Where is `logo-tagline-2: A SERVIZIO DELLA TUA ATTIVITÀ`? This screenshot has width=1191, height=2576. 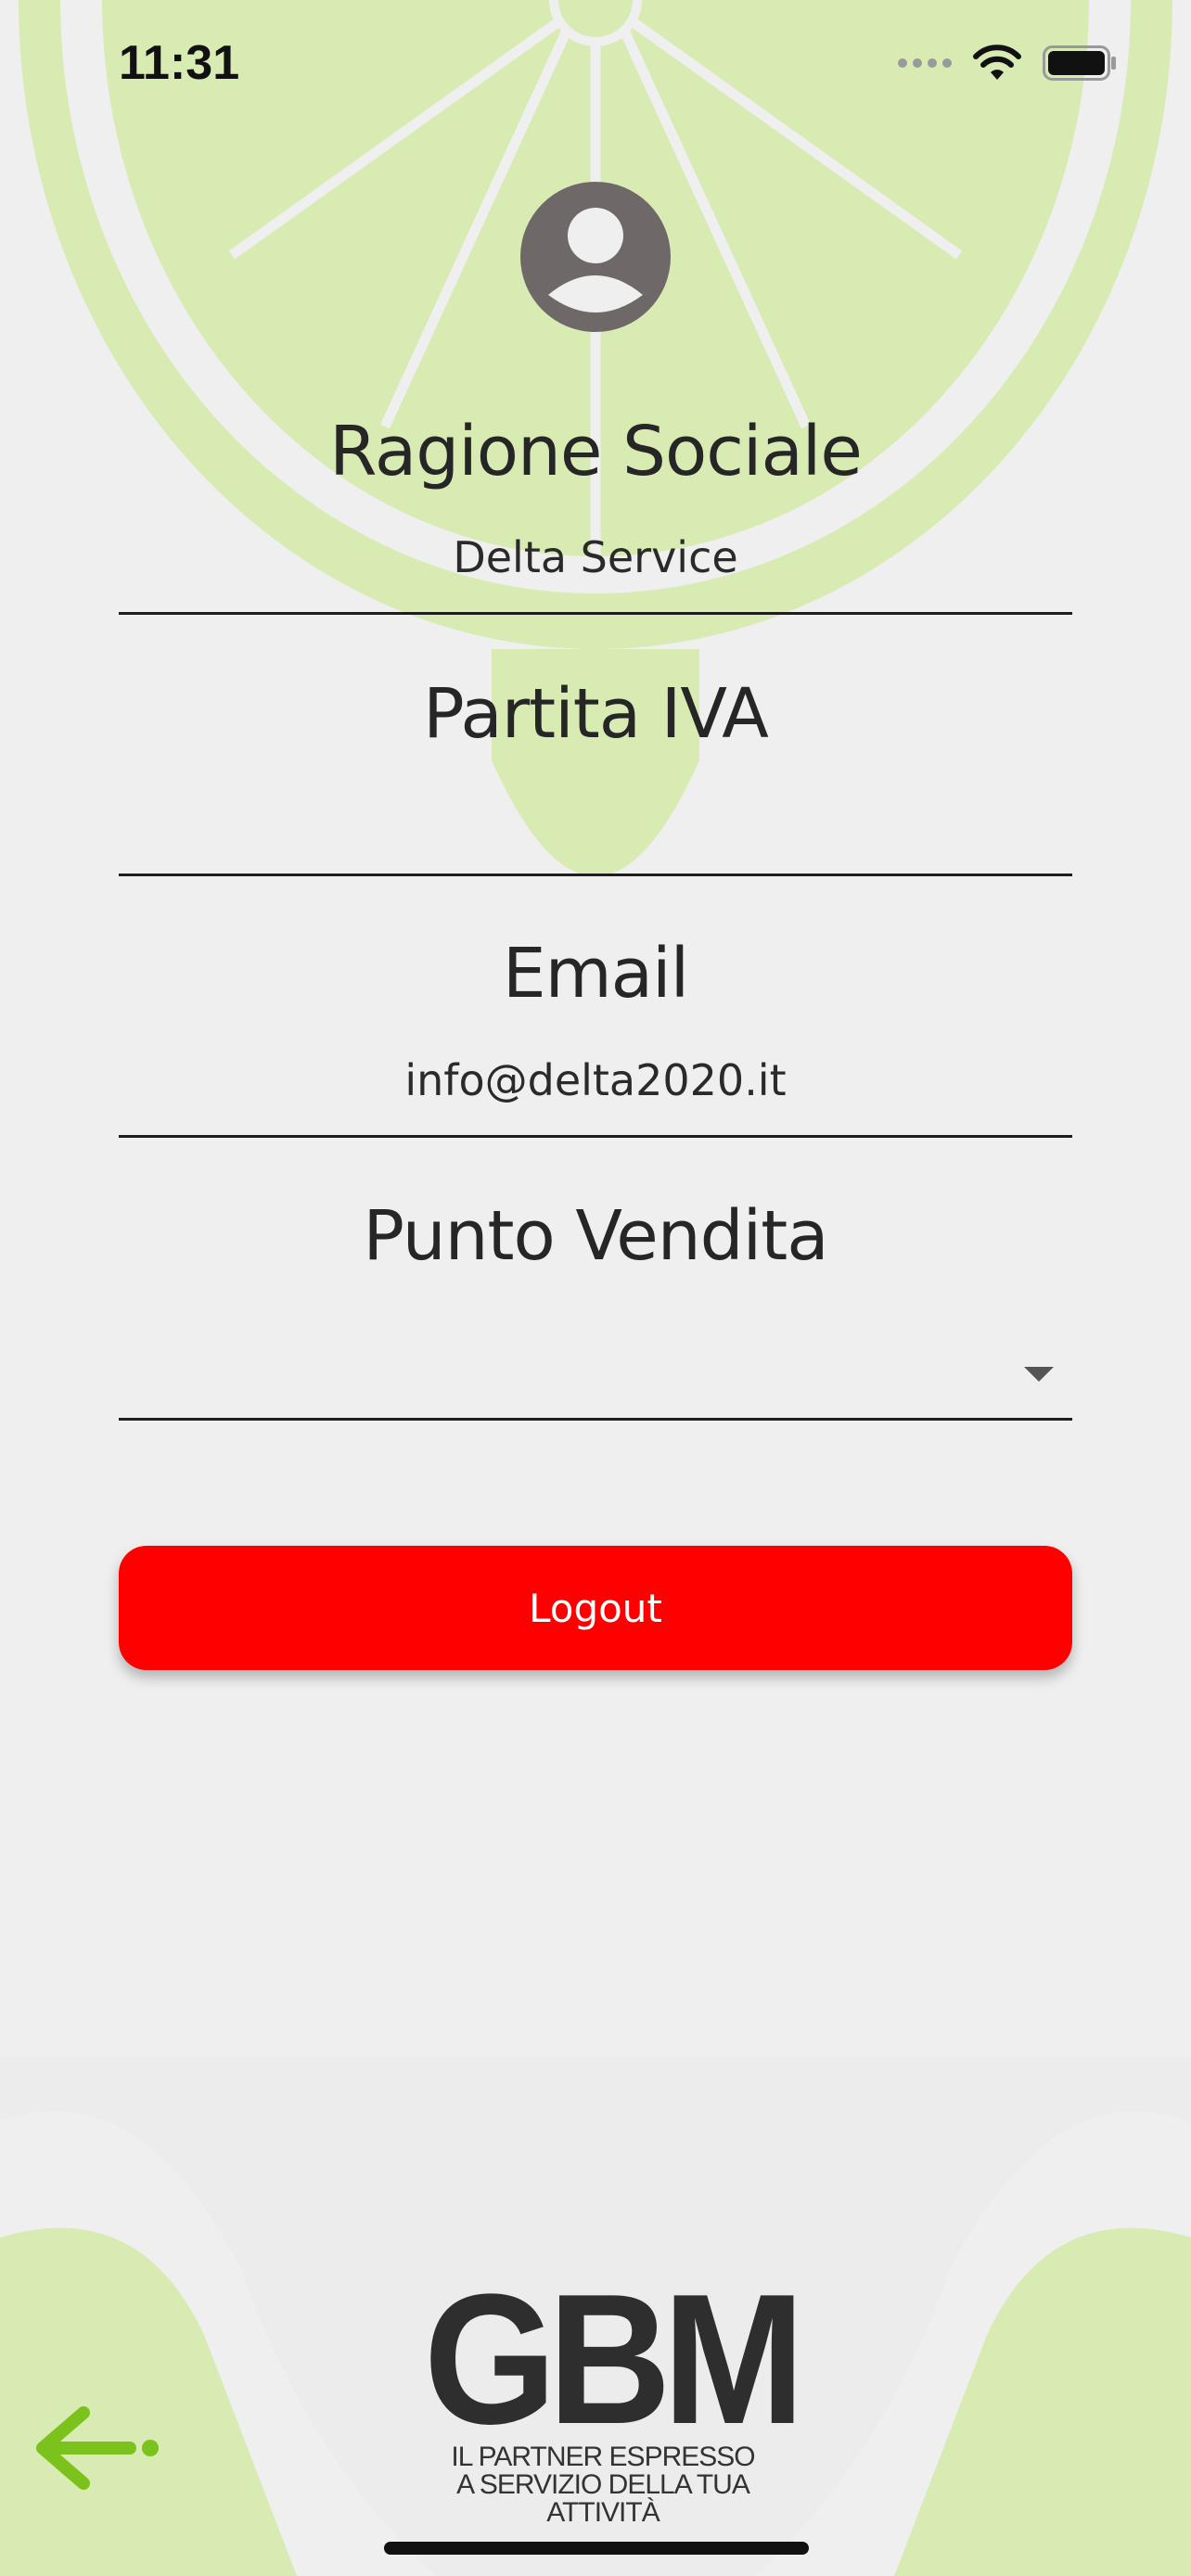 logo-tagline-2: A SERVIZIO DELLA TUA ATTIVITÀ is located at coordinates (603, 2499).